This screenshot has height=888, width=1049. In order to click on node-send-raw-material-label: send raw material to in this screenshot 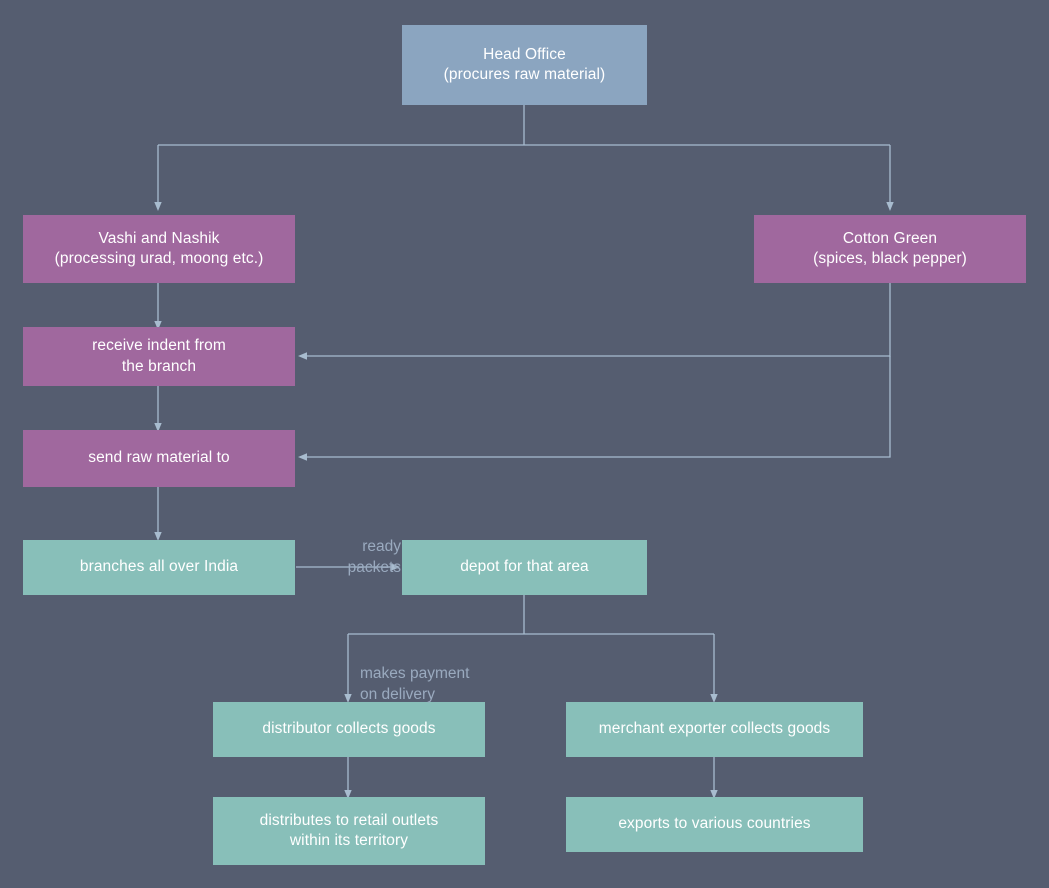, I will do `click(159, 458)`.